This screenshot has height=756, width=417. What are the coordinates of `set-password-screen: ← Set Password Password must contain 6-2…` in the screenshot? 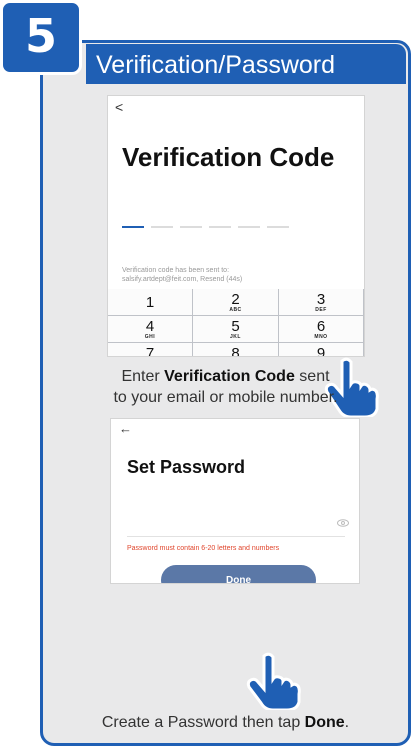 It's located at (235, 501).